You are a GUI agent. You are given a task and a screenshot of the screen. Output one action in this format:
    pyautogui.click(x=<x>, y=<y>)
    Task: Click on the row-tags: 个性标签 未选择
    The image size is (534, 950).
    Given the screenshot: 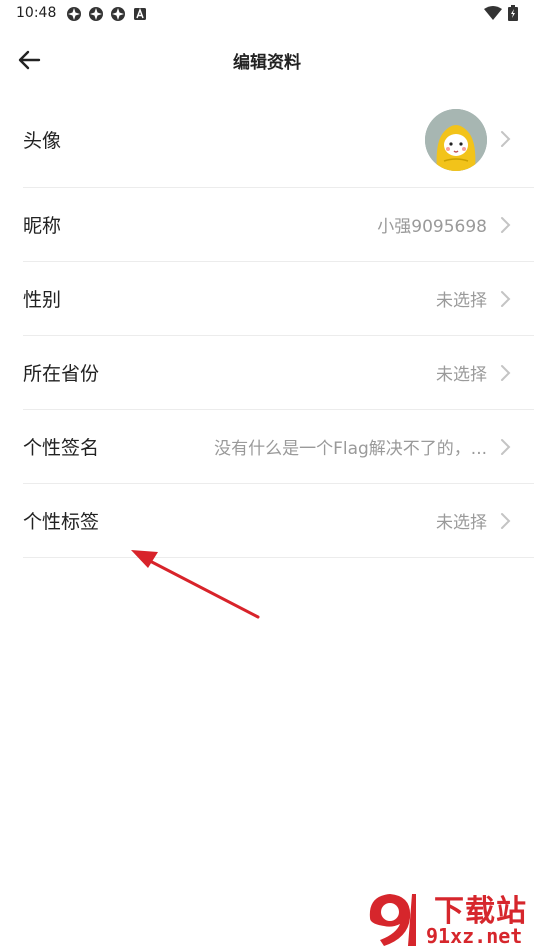 What is the action you would take?
    pyautogui.click(x=278, y=521)
    